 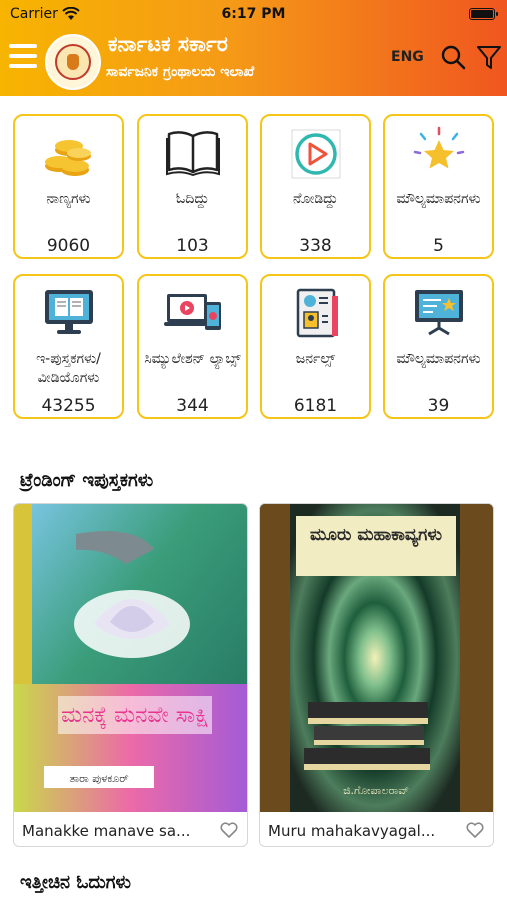 What do you see at coordinates (192, 346) in the screenshot?
I see `tile-simulation-labs: ಸಿಮ್ಯುಲೇಶನ್ ಲ್ಯಾಬ್ಸ್ 344` at bounding box center [192, 346].